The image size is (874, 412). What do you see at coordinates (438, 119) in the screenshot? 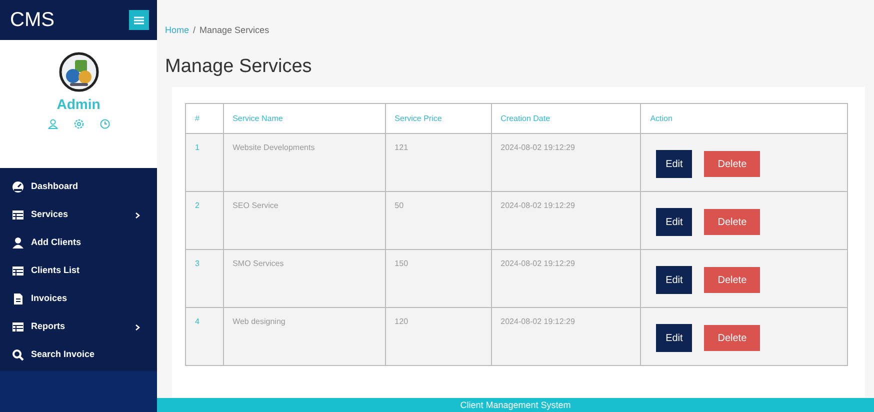
I see `column-header: Service Price` at bounding box center [438, 119].